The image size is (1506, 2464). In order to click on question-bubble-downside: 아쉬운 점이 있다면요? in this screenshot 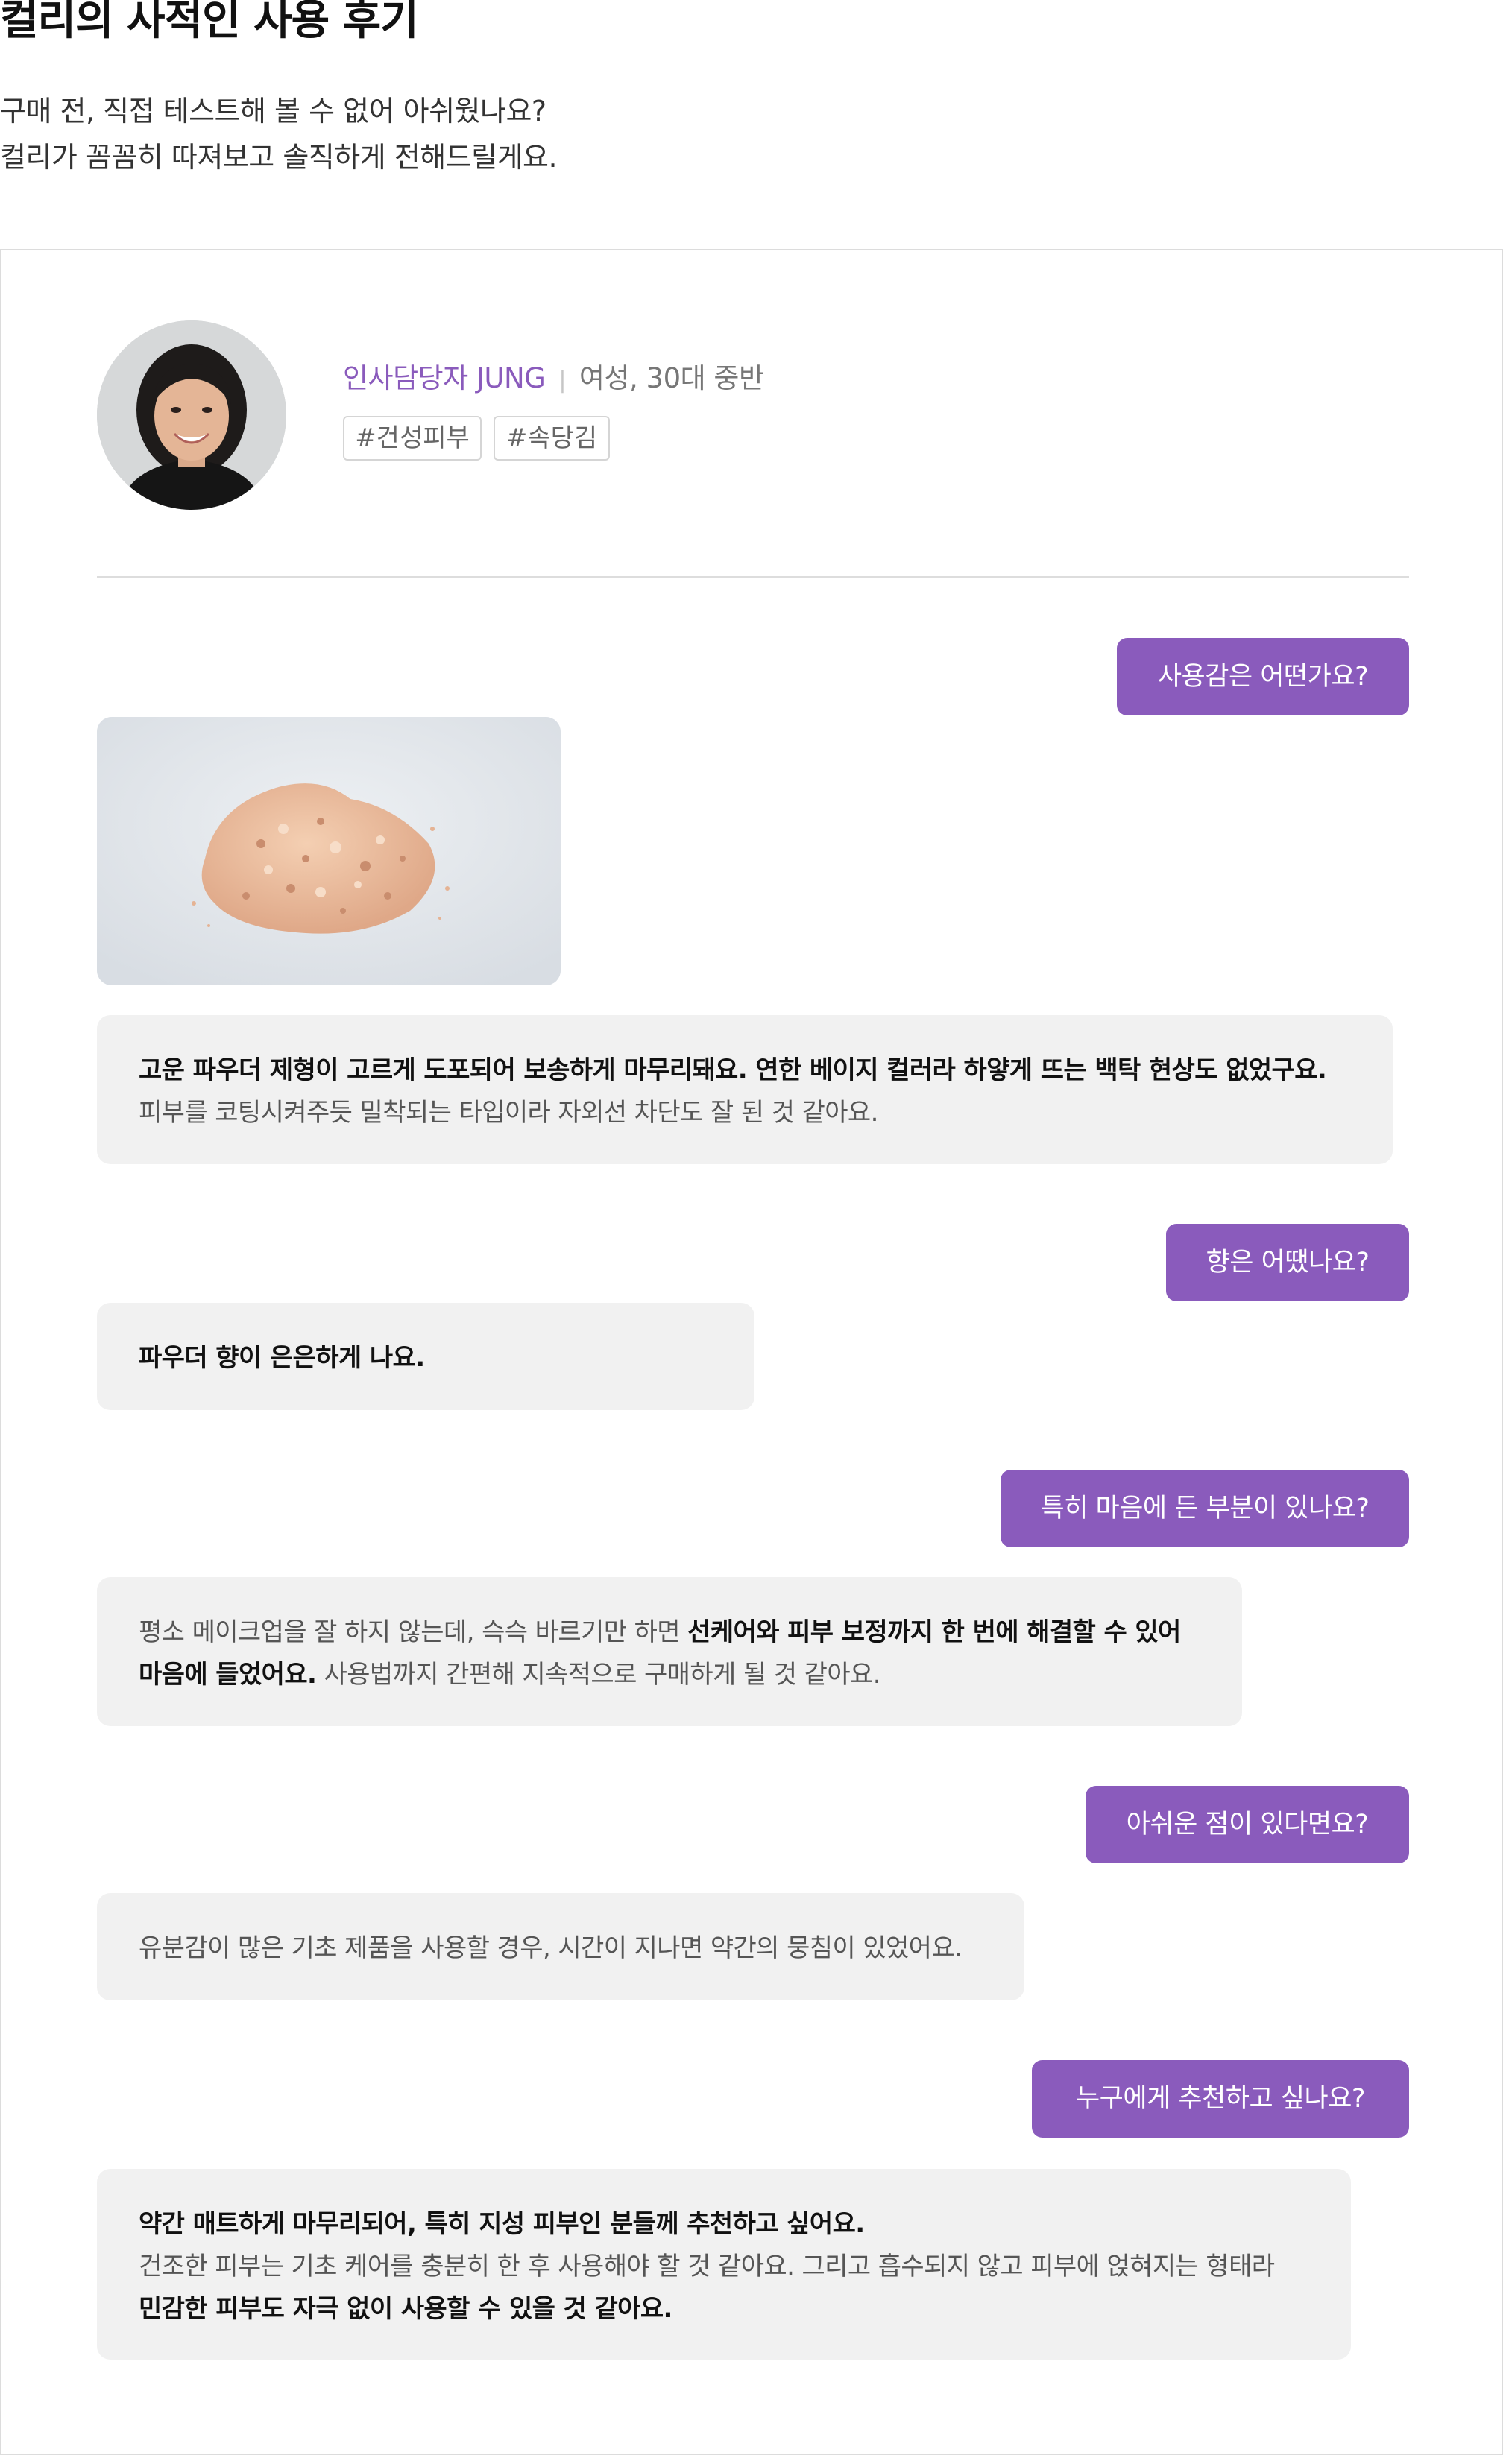, I will do `click(1247, 1824)`.